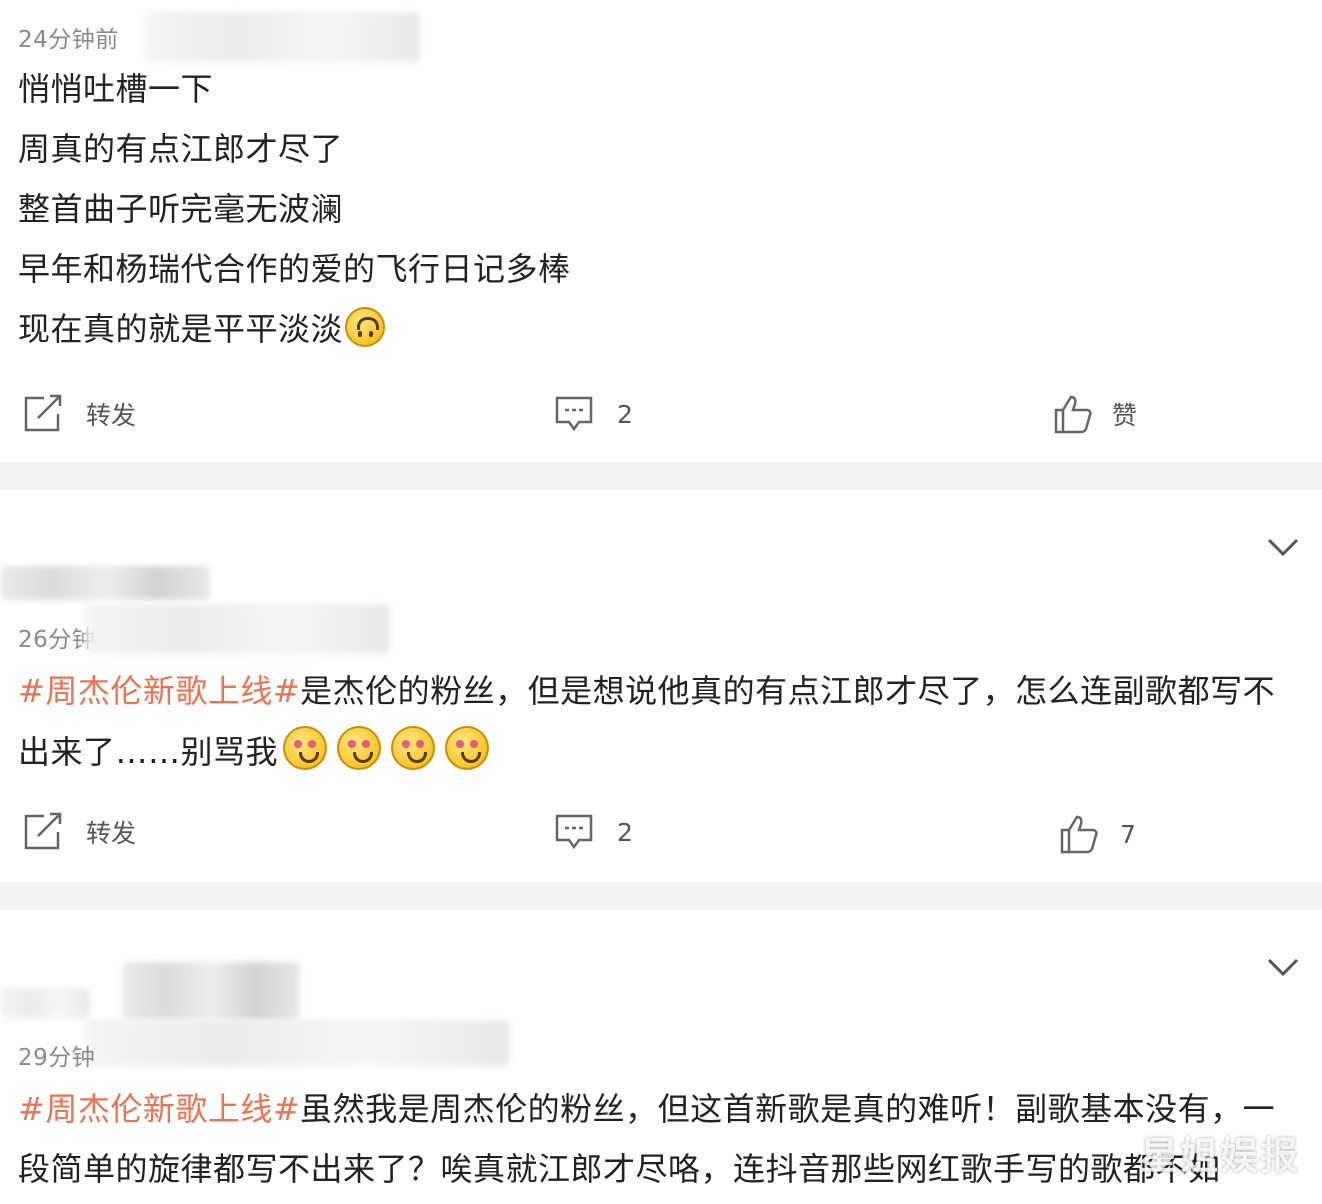 This screenshot has width=1322, height=1204. I want to click on post-text-line: 现在真的就是平平淡淡, so click(202, 327).